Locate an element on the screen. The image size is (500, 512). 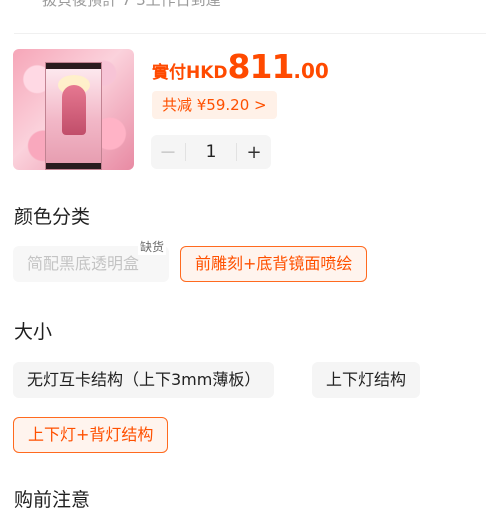
discount-button: 共减 ¥59.20 > is located at coordinates (214, 105).